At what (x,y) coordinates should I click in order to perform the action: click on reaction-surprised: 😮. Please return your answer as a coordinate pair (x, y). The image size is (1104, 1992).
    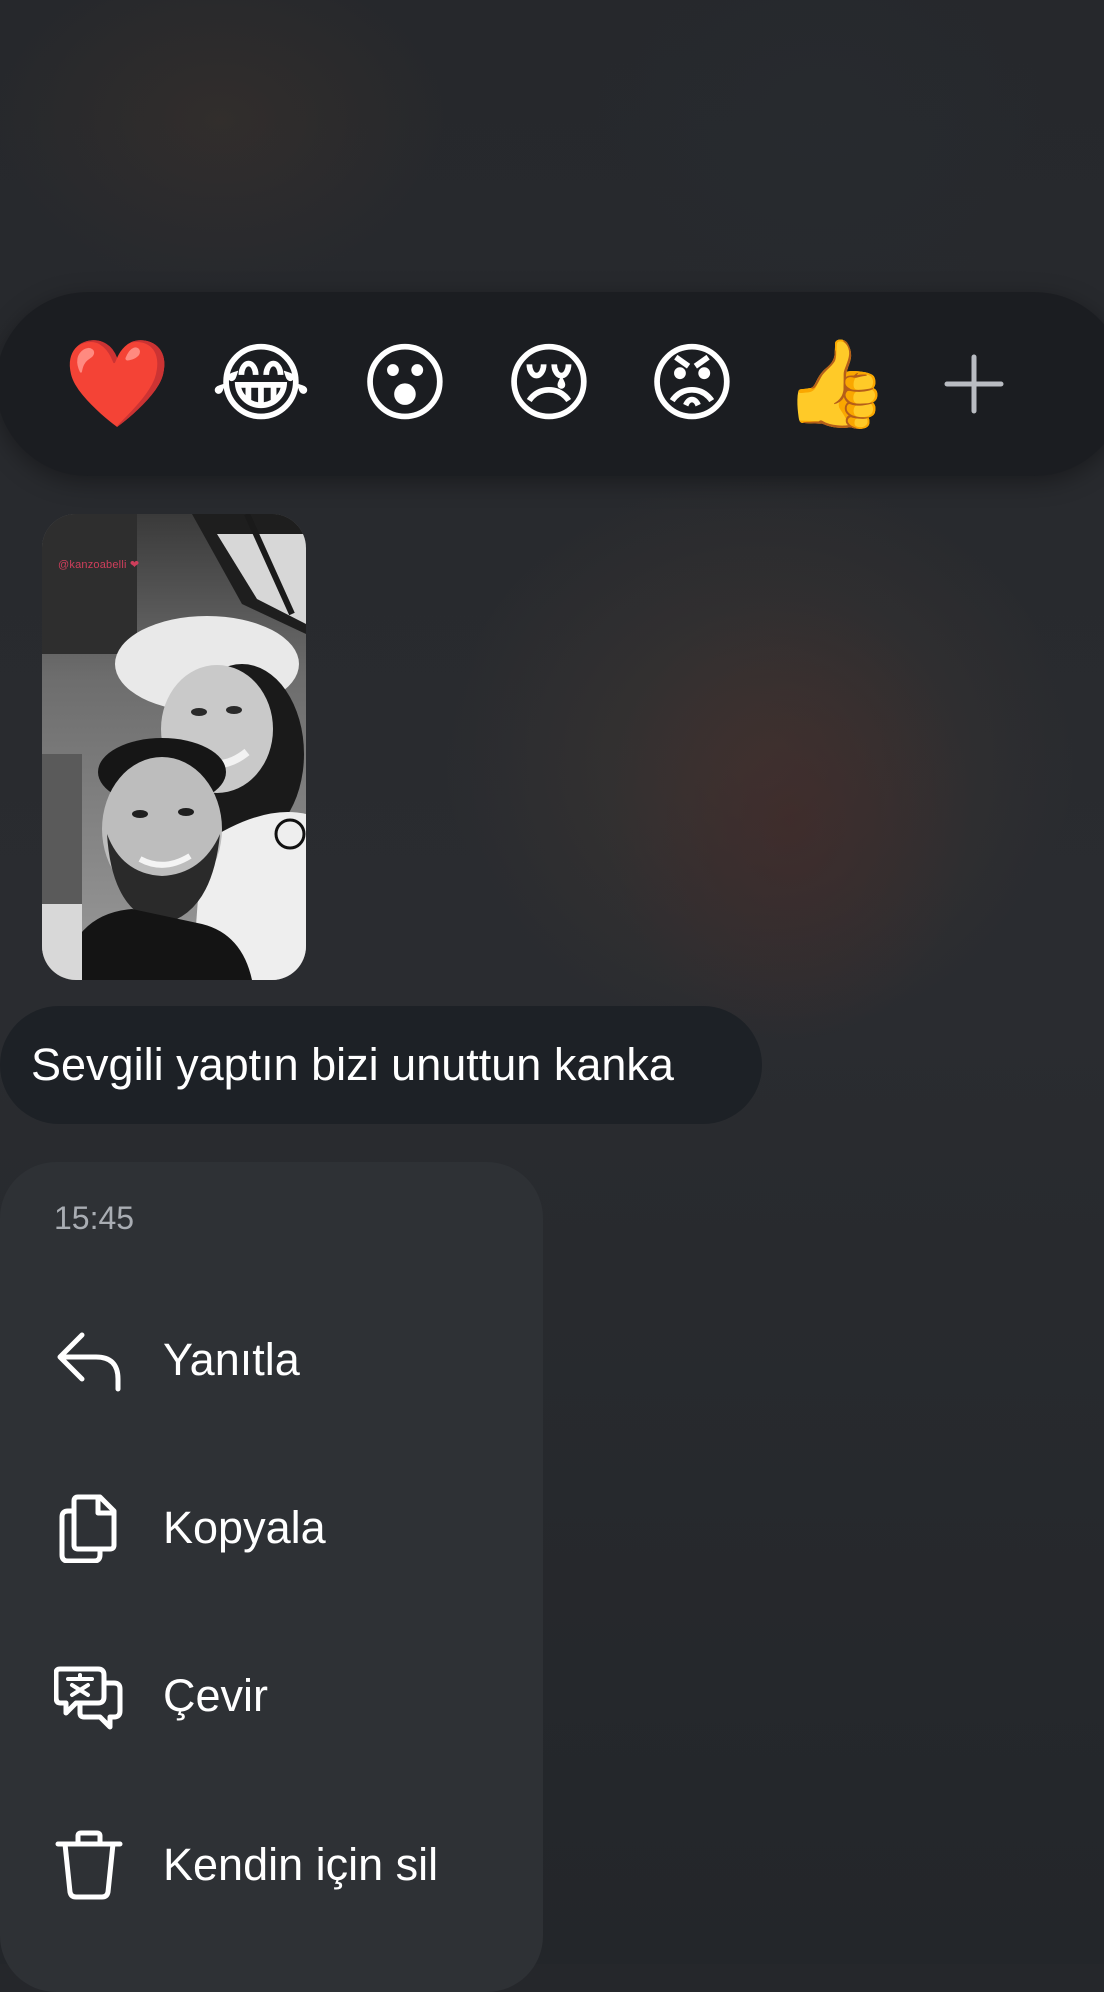
    Looking at the image, I should click on (405, 384).